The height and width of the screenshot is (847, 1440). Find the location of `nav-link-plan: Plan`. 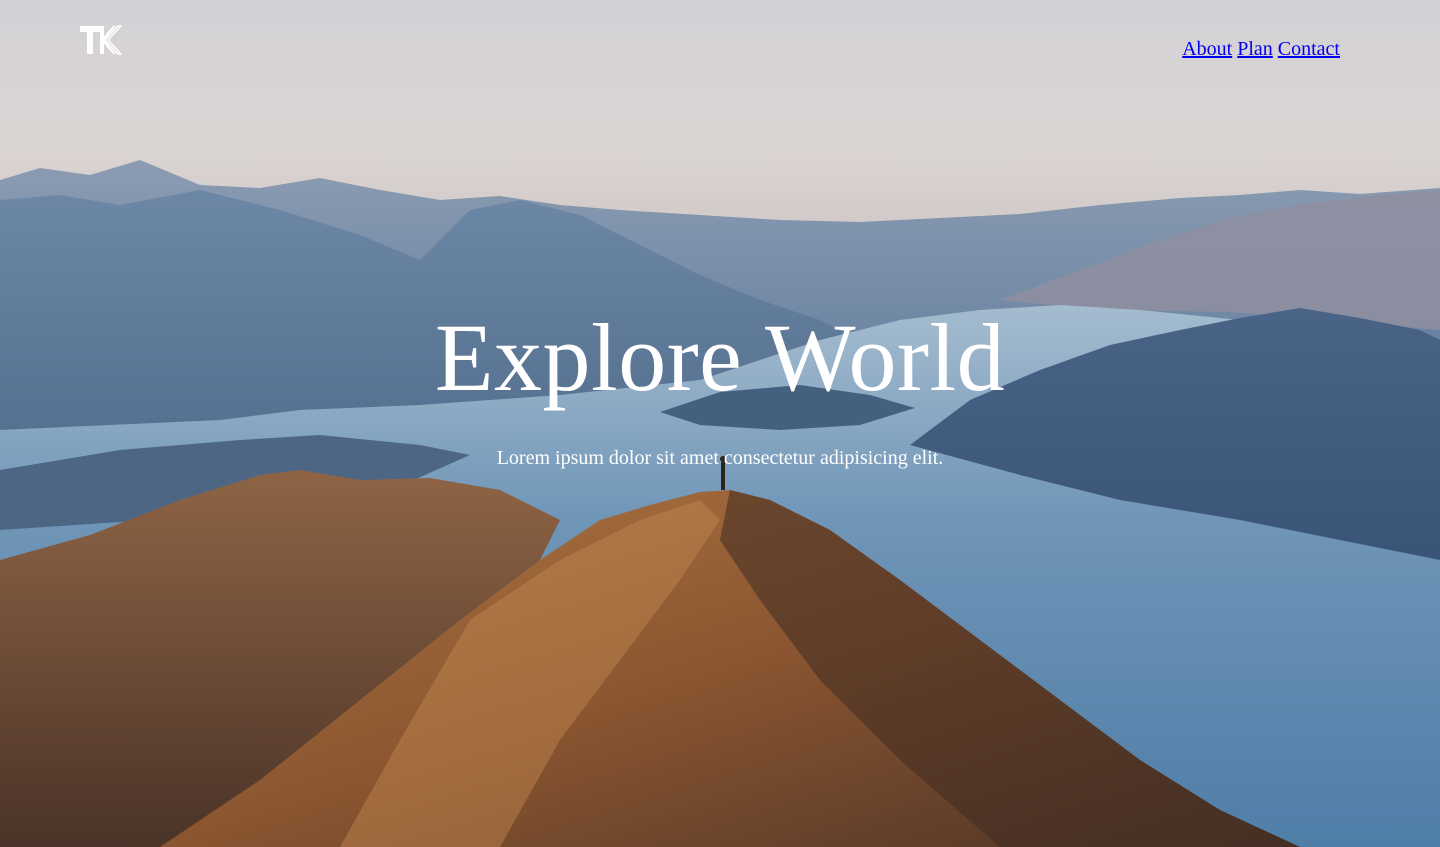

nav-link-plan: Plan is located at coordinates (1255, 49).